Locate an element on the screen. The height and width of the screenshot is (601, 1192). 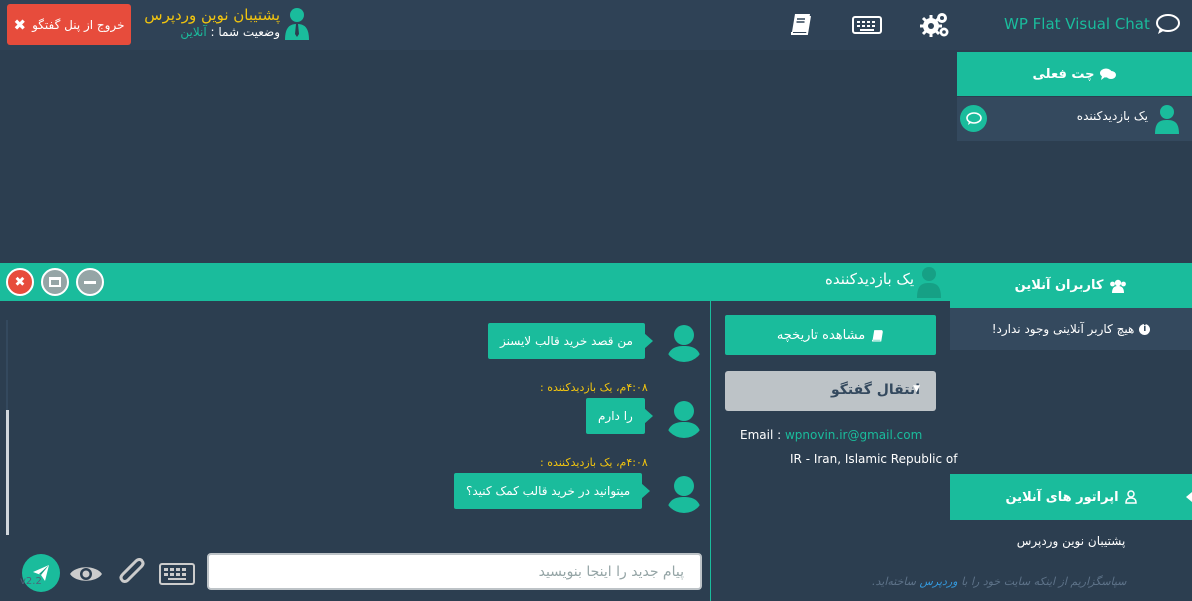
operator-item: پشتیبان نوین وردپرس is located at coordinates (1071, 541).